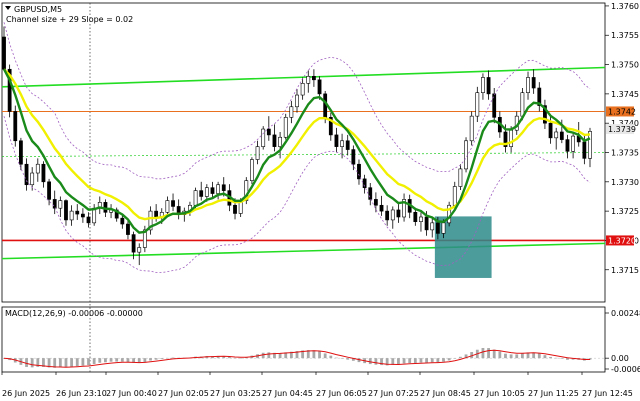  I want to click on price-tick-label: 1.3730, so click(625, 182).